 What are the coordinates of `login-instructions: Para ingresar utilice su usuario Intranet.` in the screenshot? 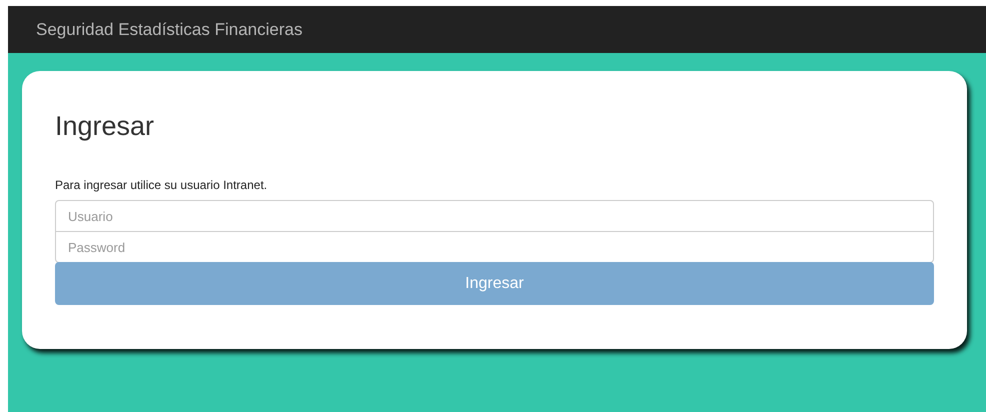 It's located at (161, 185).